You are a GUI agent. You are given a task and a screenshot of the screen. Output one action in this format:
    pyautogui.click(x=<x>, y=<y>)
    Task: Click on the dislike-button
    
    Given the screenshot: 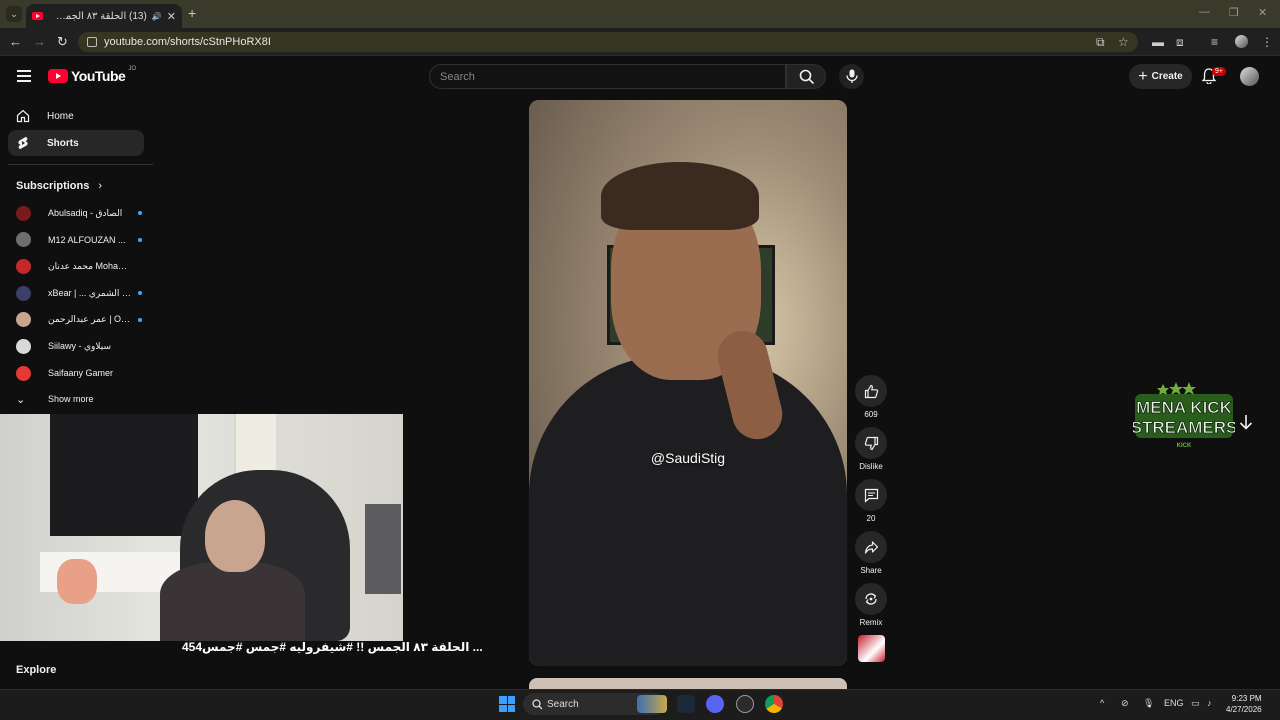 What is the action you would take?
    pyautogui.click(x=871, y=443)
    